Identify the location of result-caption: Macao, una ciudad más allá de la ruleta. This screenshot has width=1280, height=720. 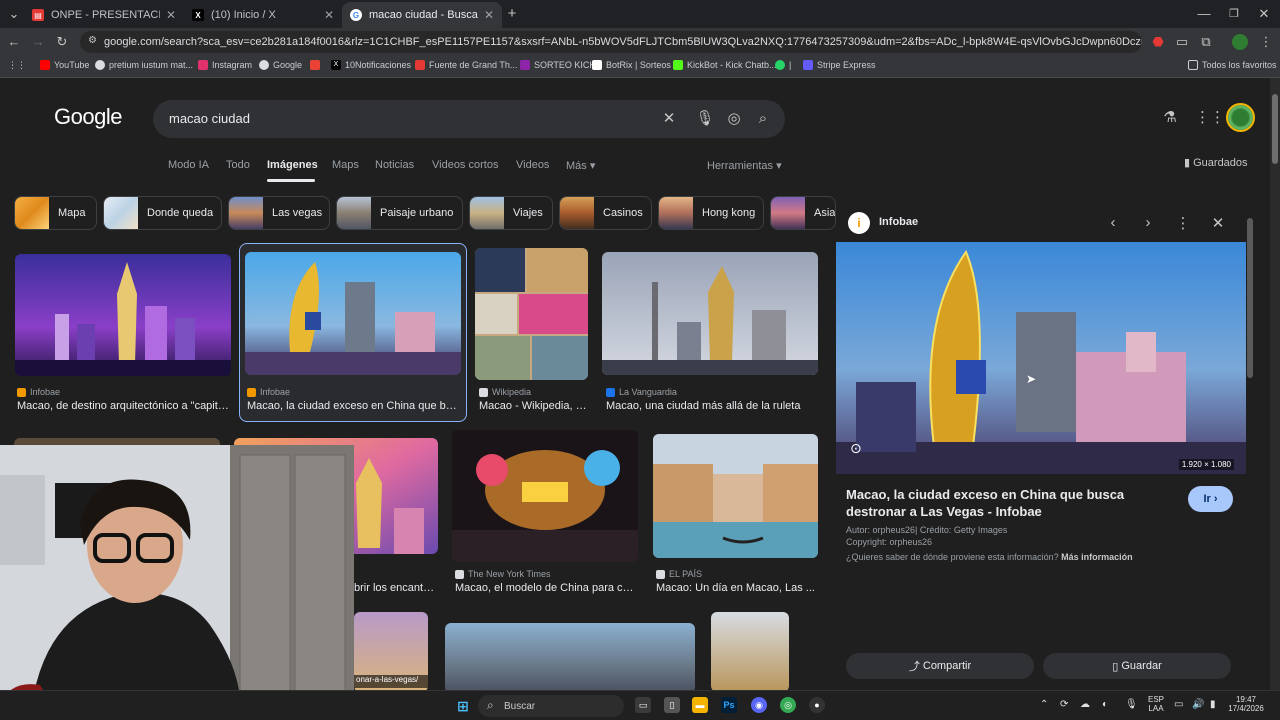
(712, 406).